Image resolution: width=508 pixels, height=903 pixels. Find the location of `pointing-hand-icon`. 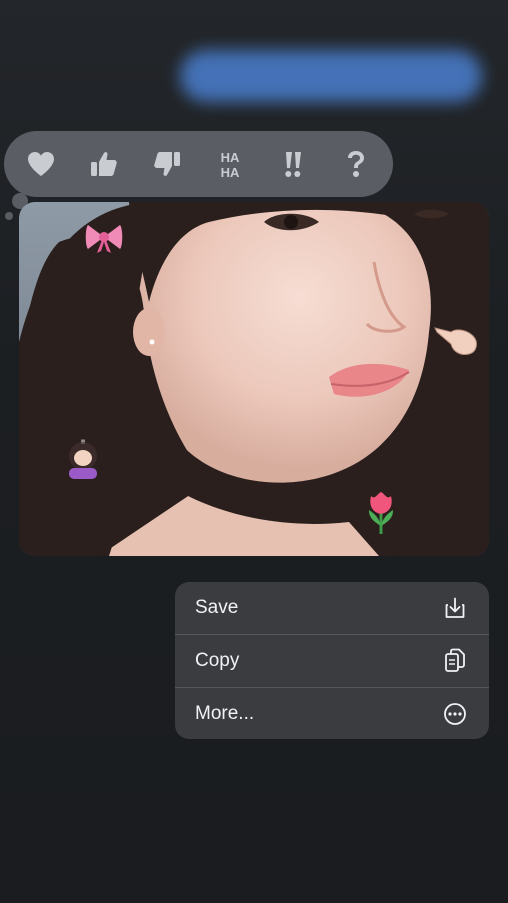

pointing-hand-icon is located at coordinates (455, 341).